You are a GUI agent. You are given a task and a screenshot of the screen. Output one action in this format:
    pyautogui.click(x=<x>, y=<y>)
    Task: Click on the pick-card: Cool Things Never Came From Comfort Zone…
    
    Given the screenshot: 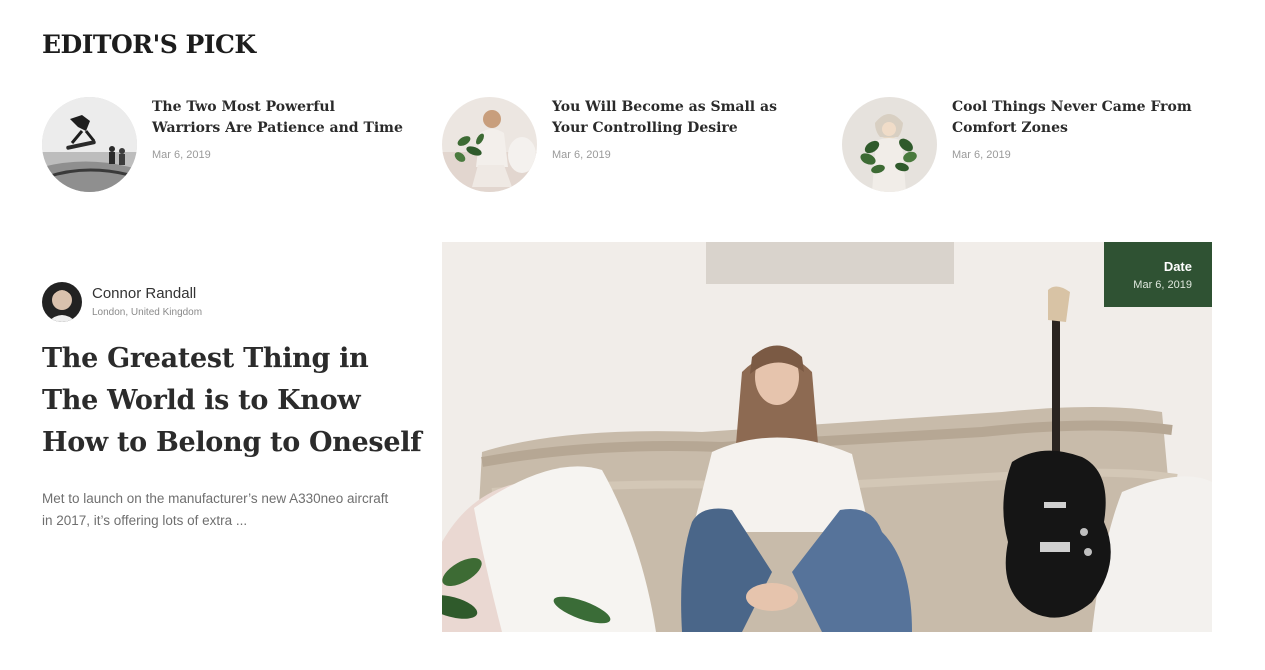 What is the action you would take?
    pyautogui.click(x=1032, y=145)
    